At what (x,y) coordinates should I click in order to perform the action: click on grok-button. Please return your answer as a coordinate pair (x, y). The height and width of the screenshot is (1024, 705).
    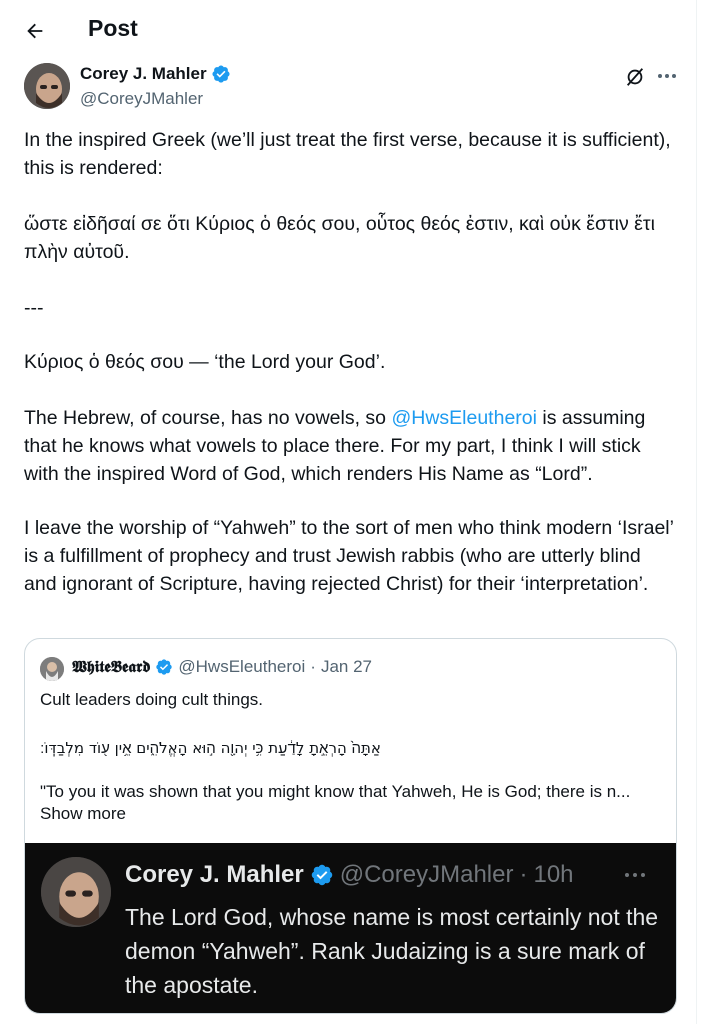
    Looking at the image, I should click on (635, 77).